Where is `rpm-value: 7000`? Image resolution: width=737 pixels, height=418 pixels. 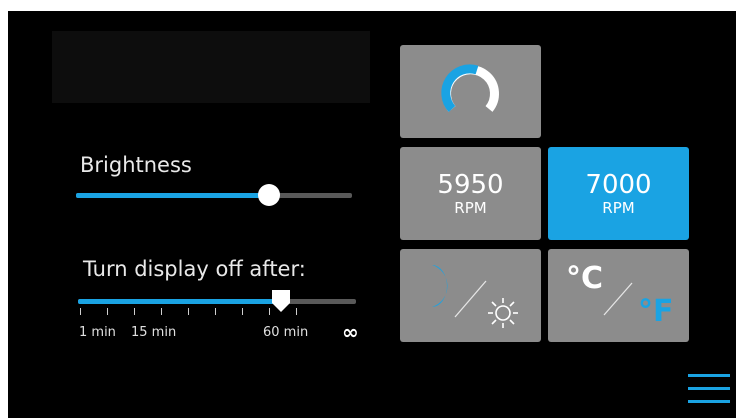
rpm-value: 7000 is located at coordinates (618, 185).